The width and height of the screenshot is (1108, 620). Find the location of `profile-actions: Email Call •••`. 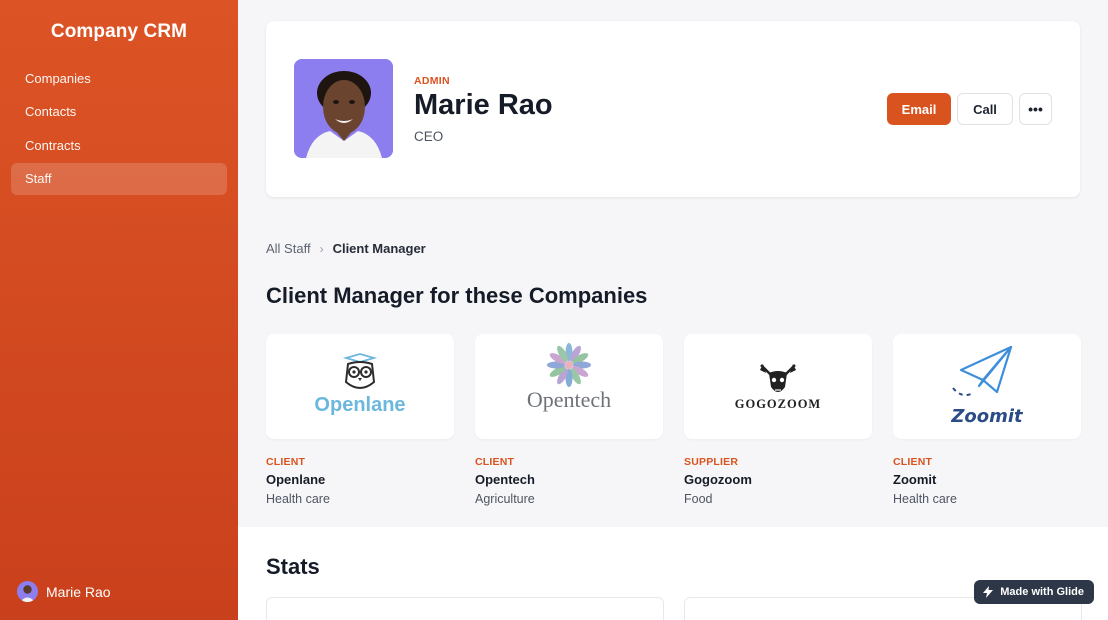

profile-actions: Email Call ••• is located at coordinates (969, 109).